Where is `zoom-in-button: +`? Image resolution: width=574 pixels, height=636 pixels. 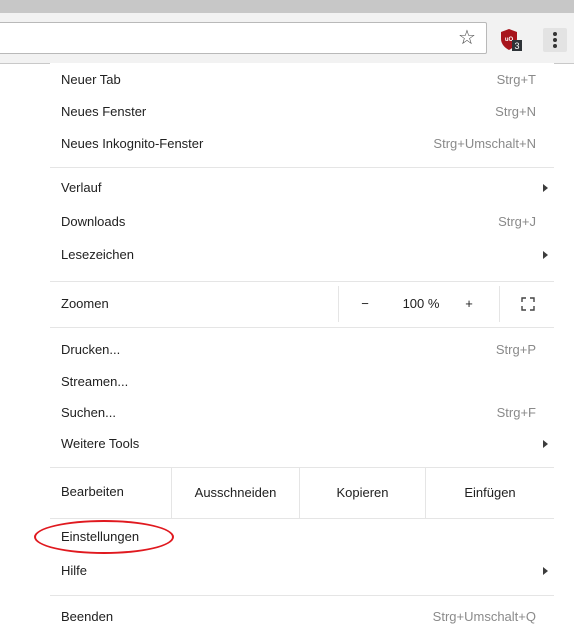
zoom-in-button: + is located at coordinates (469, 304).